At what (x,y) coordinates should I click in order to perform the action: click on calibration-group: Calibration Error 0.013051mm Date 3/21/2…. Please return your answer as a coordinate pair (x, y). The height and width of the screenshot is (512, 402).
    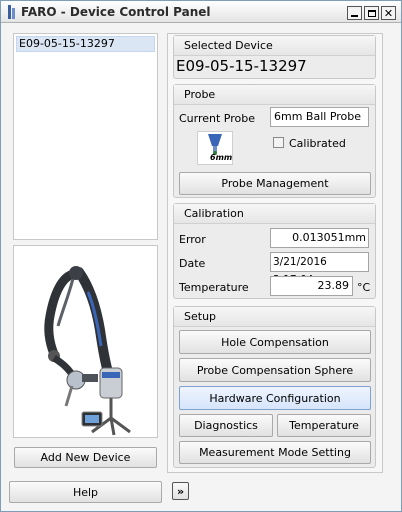
    Looking at the image, I should click on (274, 251).